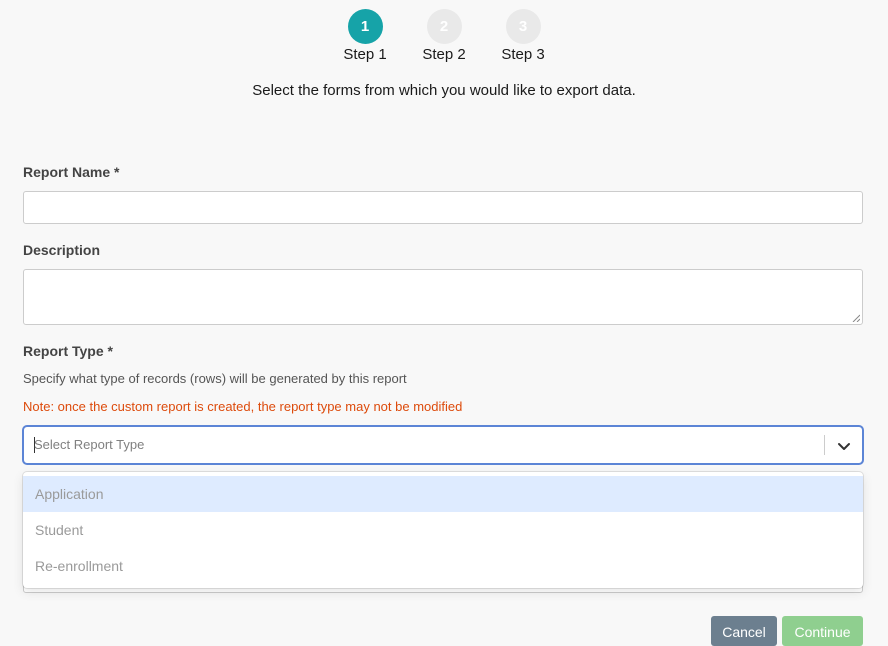 This screenshot has width=888, height=646. Describe the element at coordinates (523, 26) in the screenshot. I see `step-3-circle: 3` at that location.